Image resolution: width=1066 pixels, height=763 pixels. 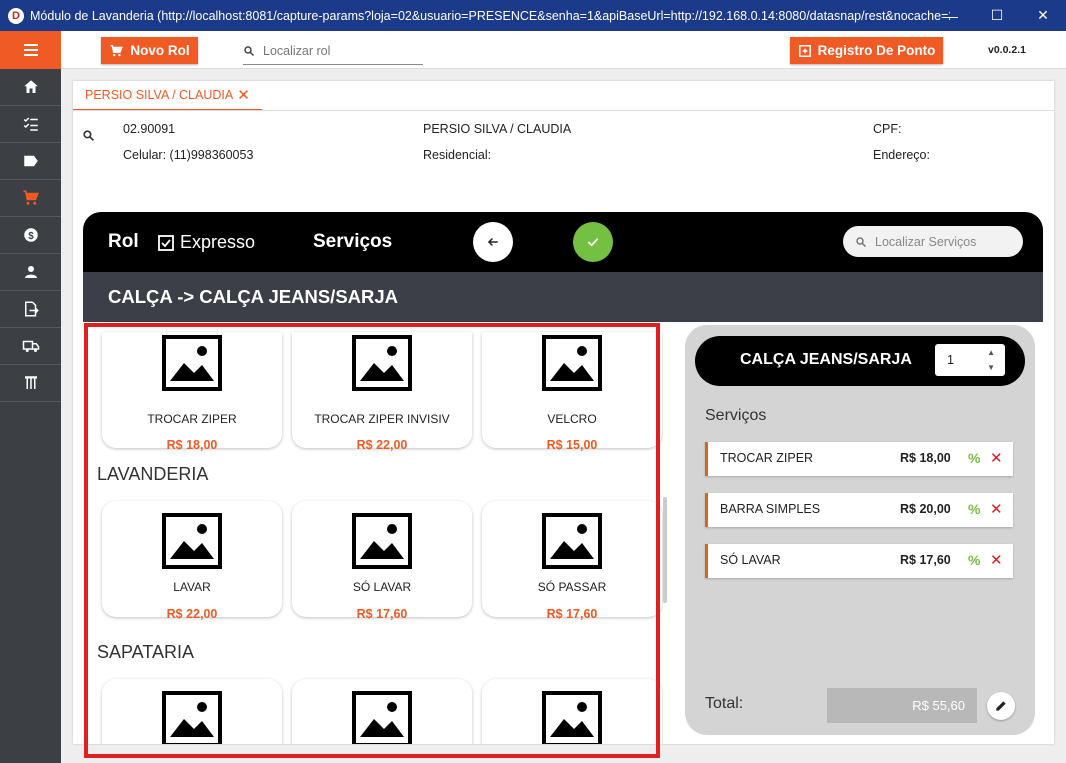 I want to click on user-icon, so click(x=30, y=272).